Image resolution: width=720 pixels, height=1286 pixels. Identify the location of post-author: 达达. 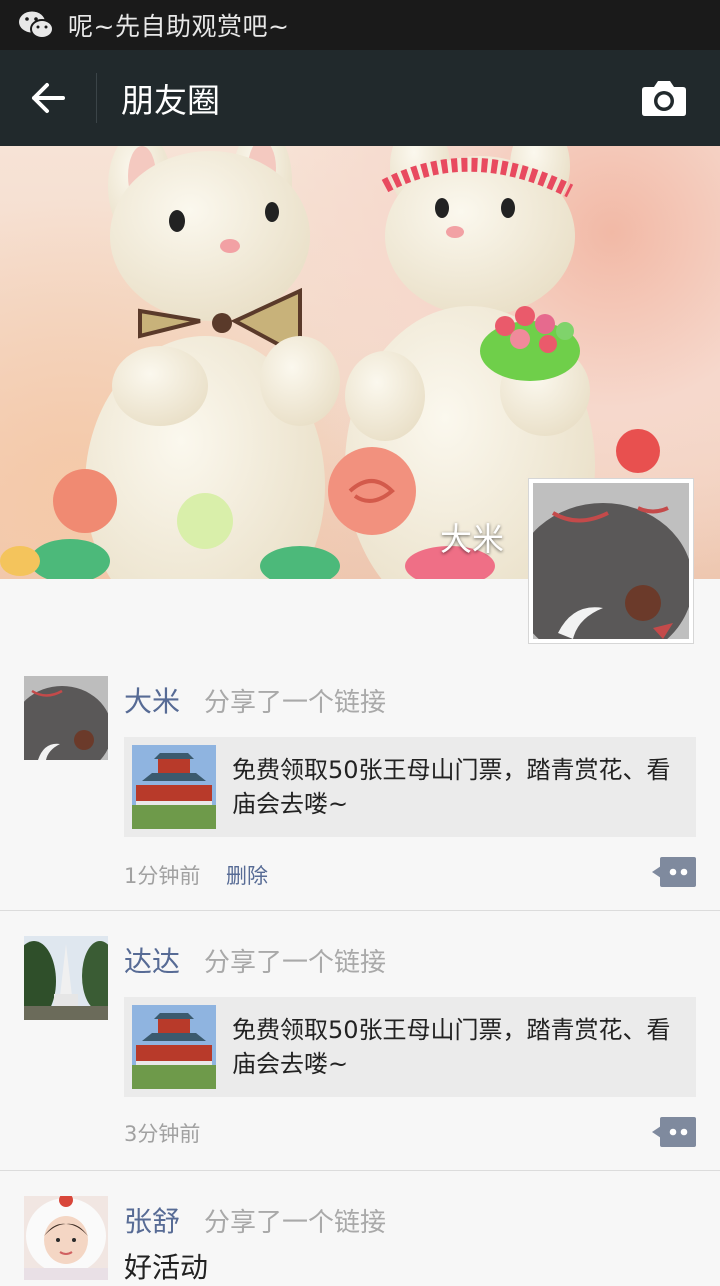
(152, 960).